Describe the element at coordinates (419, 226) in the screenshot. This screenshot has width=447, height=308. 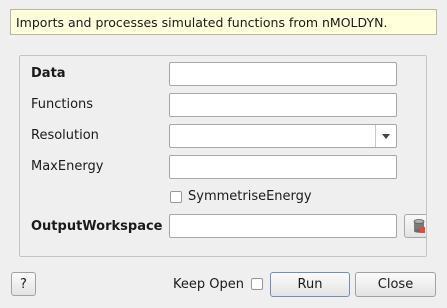
I see `database-icon` at that location.